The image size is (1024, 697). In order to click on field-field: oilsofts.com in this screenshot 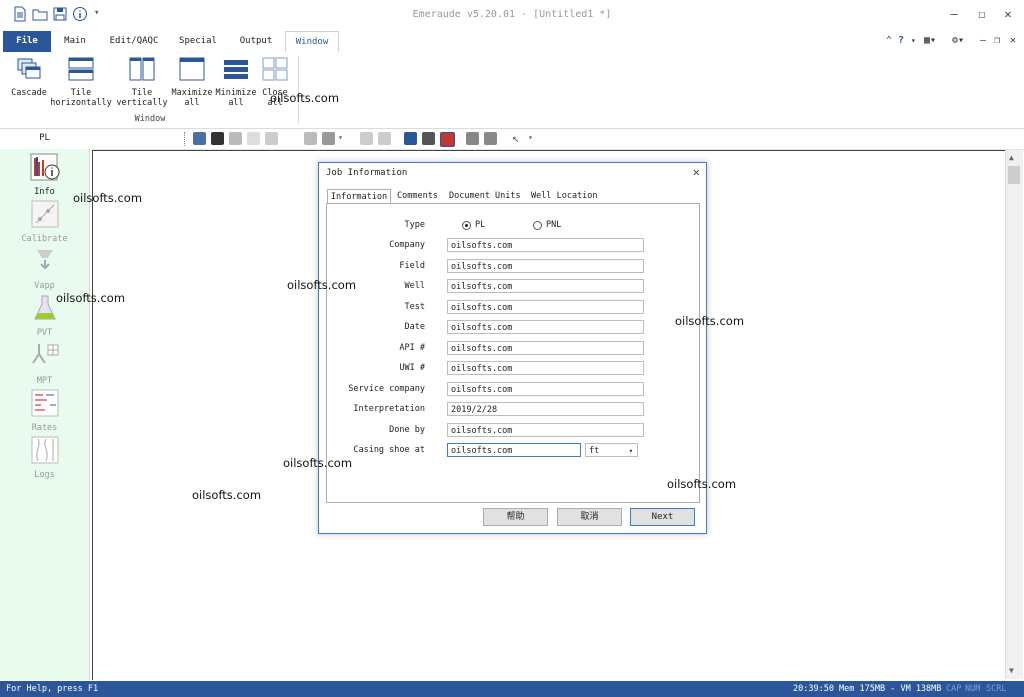, I will do `click(545, 266)`.